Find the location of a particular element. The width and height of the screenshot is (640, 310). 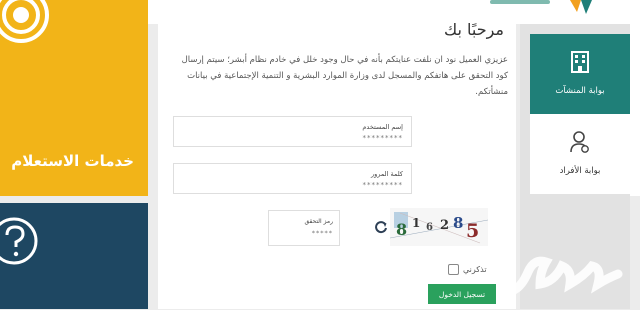

remember-label: تذكرني is located at coordinates (475, 269).